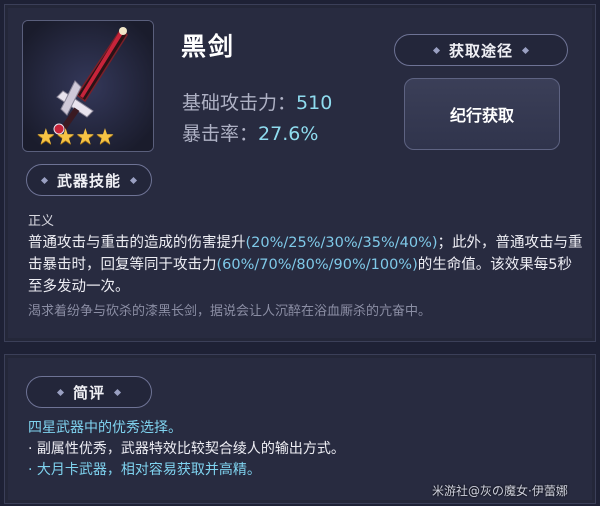  What do you see at coordinates (341, 243) in the screenshot?
I see `desc-values: (20%/25%/30%/35%/40%)` at bounding box center [341, 243].